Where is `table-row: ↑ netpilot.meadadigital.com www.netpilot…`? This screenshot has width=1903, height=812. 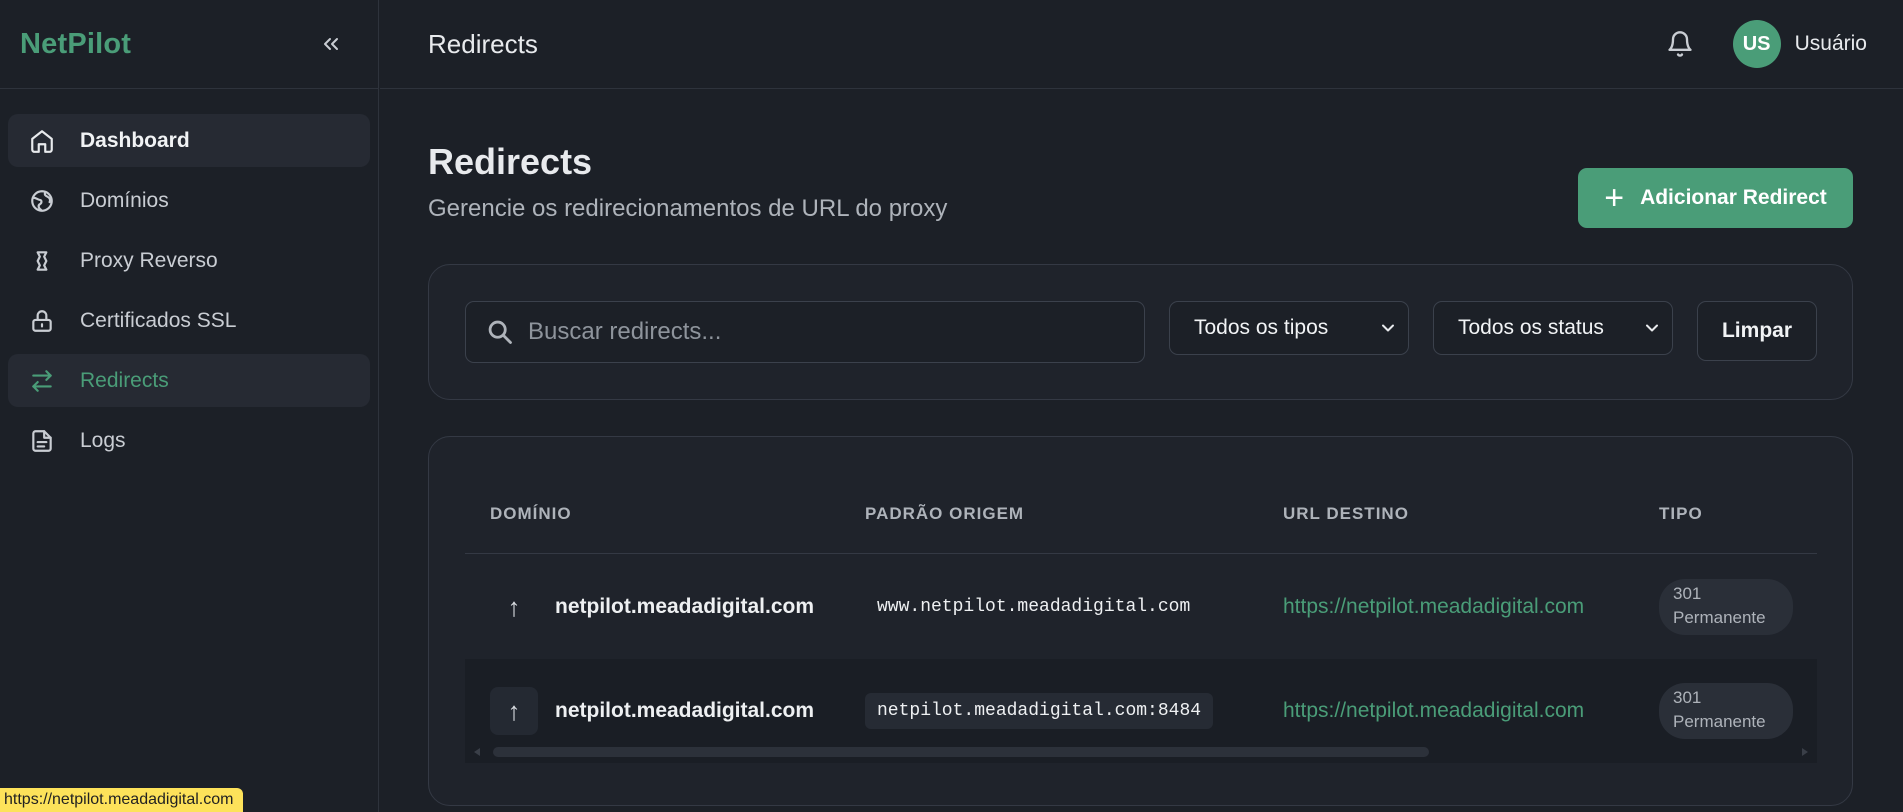
table-row: ↑ netpilot.meadadigital.com www.netpilot… is located at coordinates (1141, 607).